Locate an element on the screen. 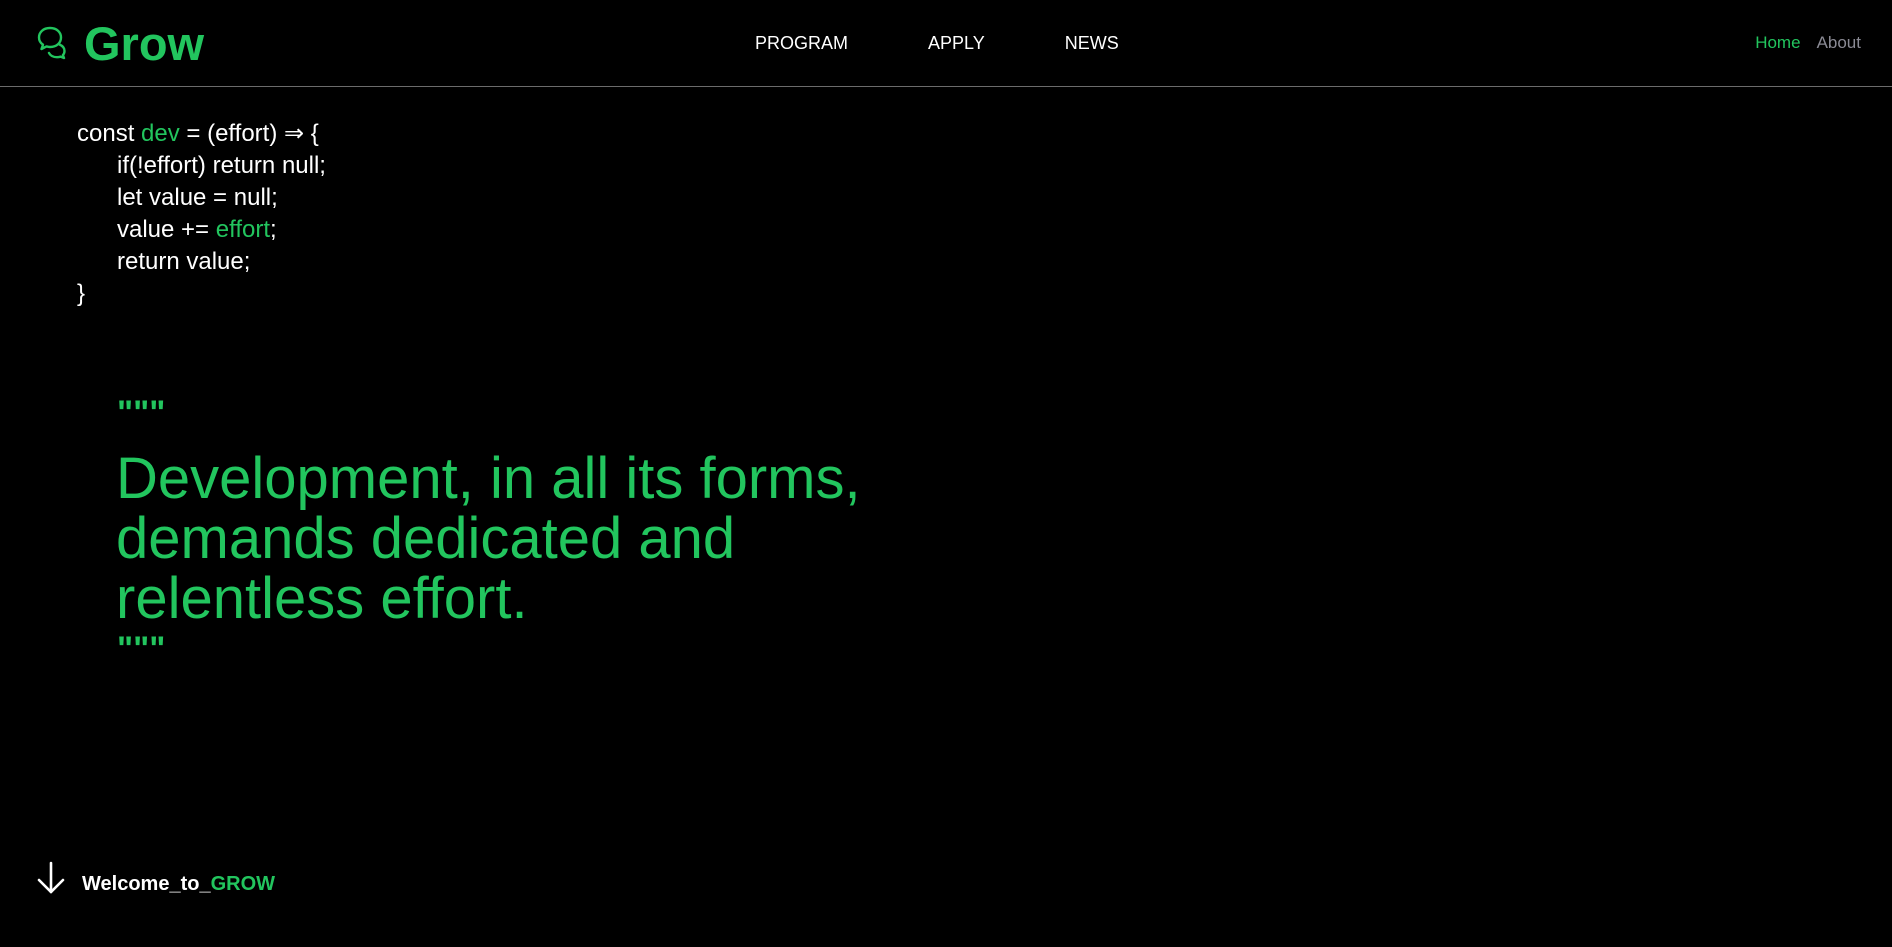 This screenshot has height=947, width=1892. brand-logo-link: Grow is located at coordinates (119, 44).